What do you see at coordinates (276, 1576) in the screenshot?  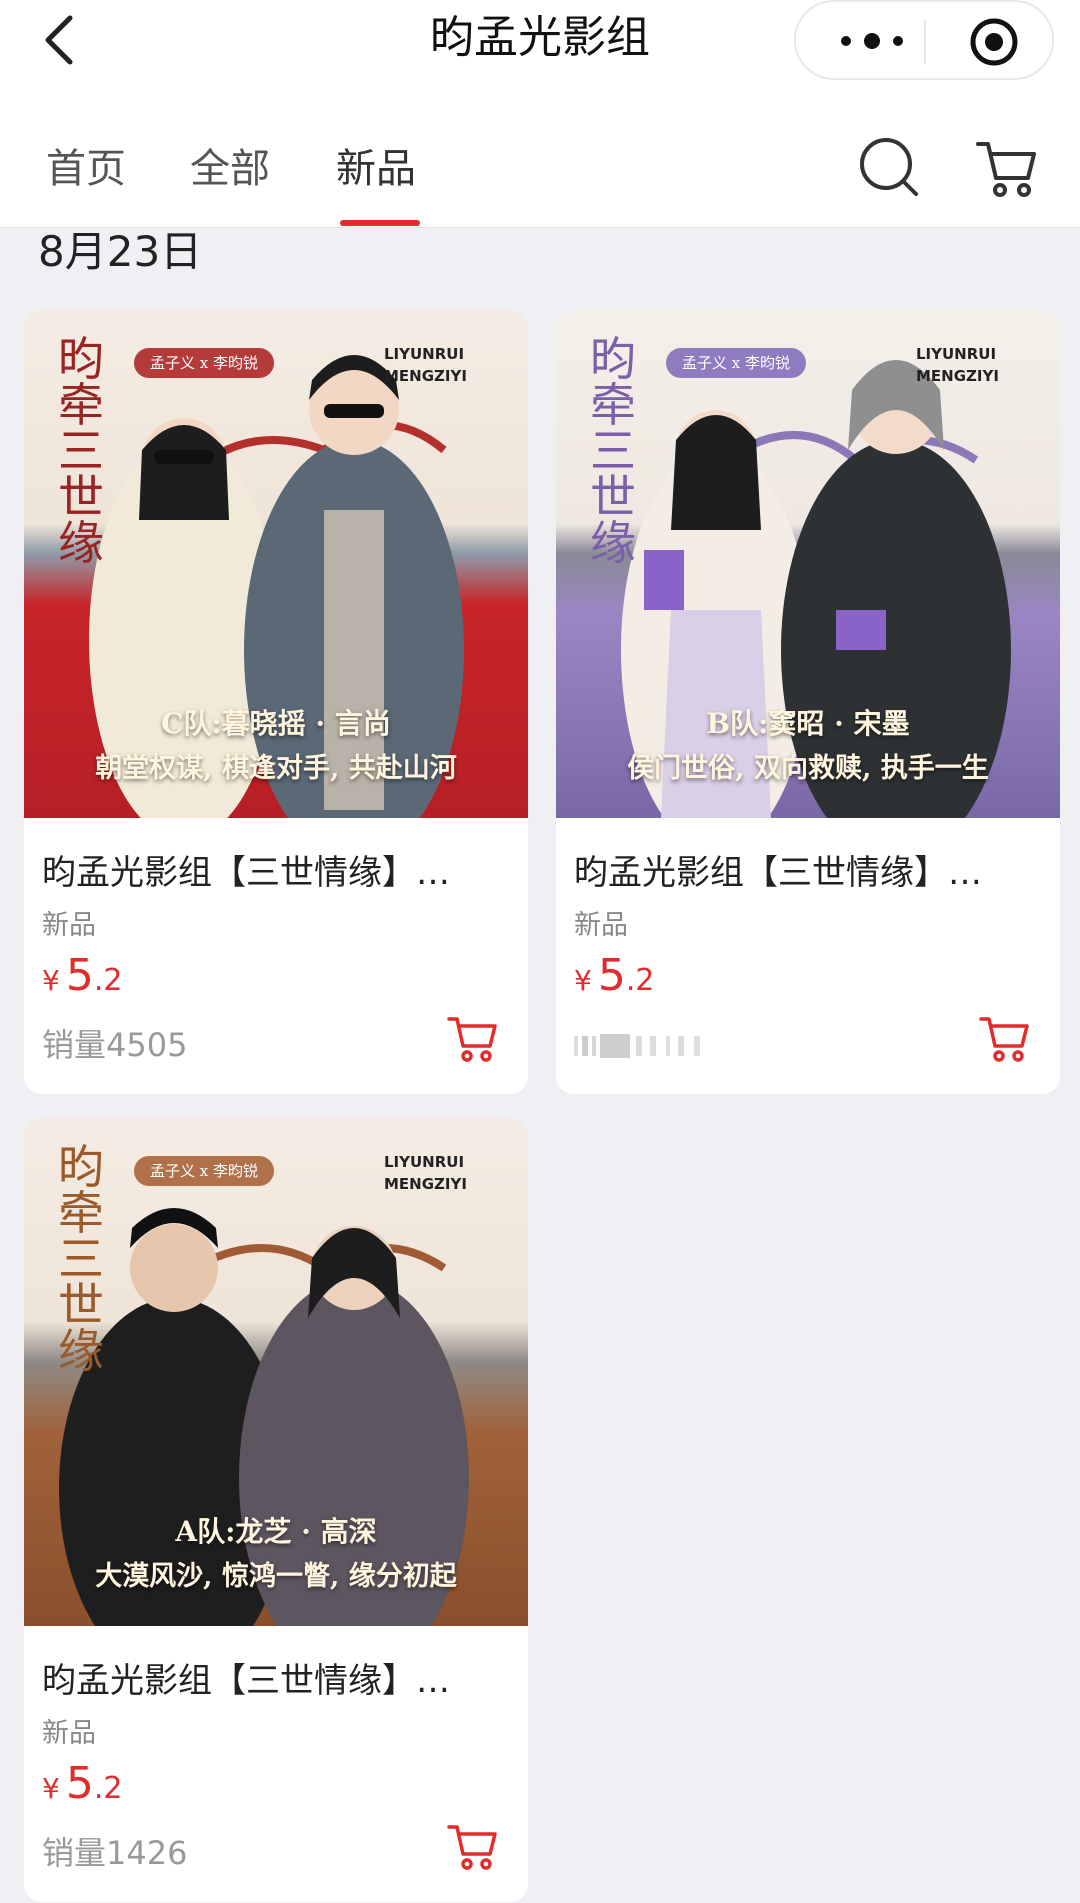 I see `poster-caption-2: 大漠风沙, 惊鸿一瞥, 缘分初起` at bounding box center [276, 1576].